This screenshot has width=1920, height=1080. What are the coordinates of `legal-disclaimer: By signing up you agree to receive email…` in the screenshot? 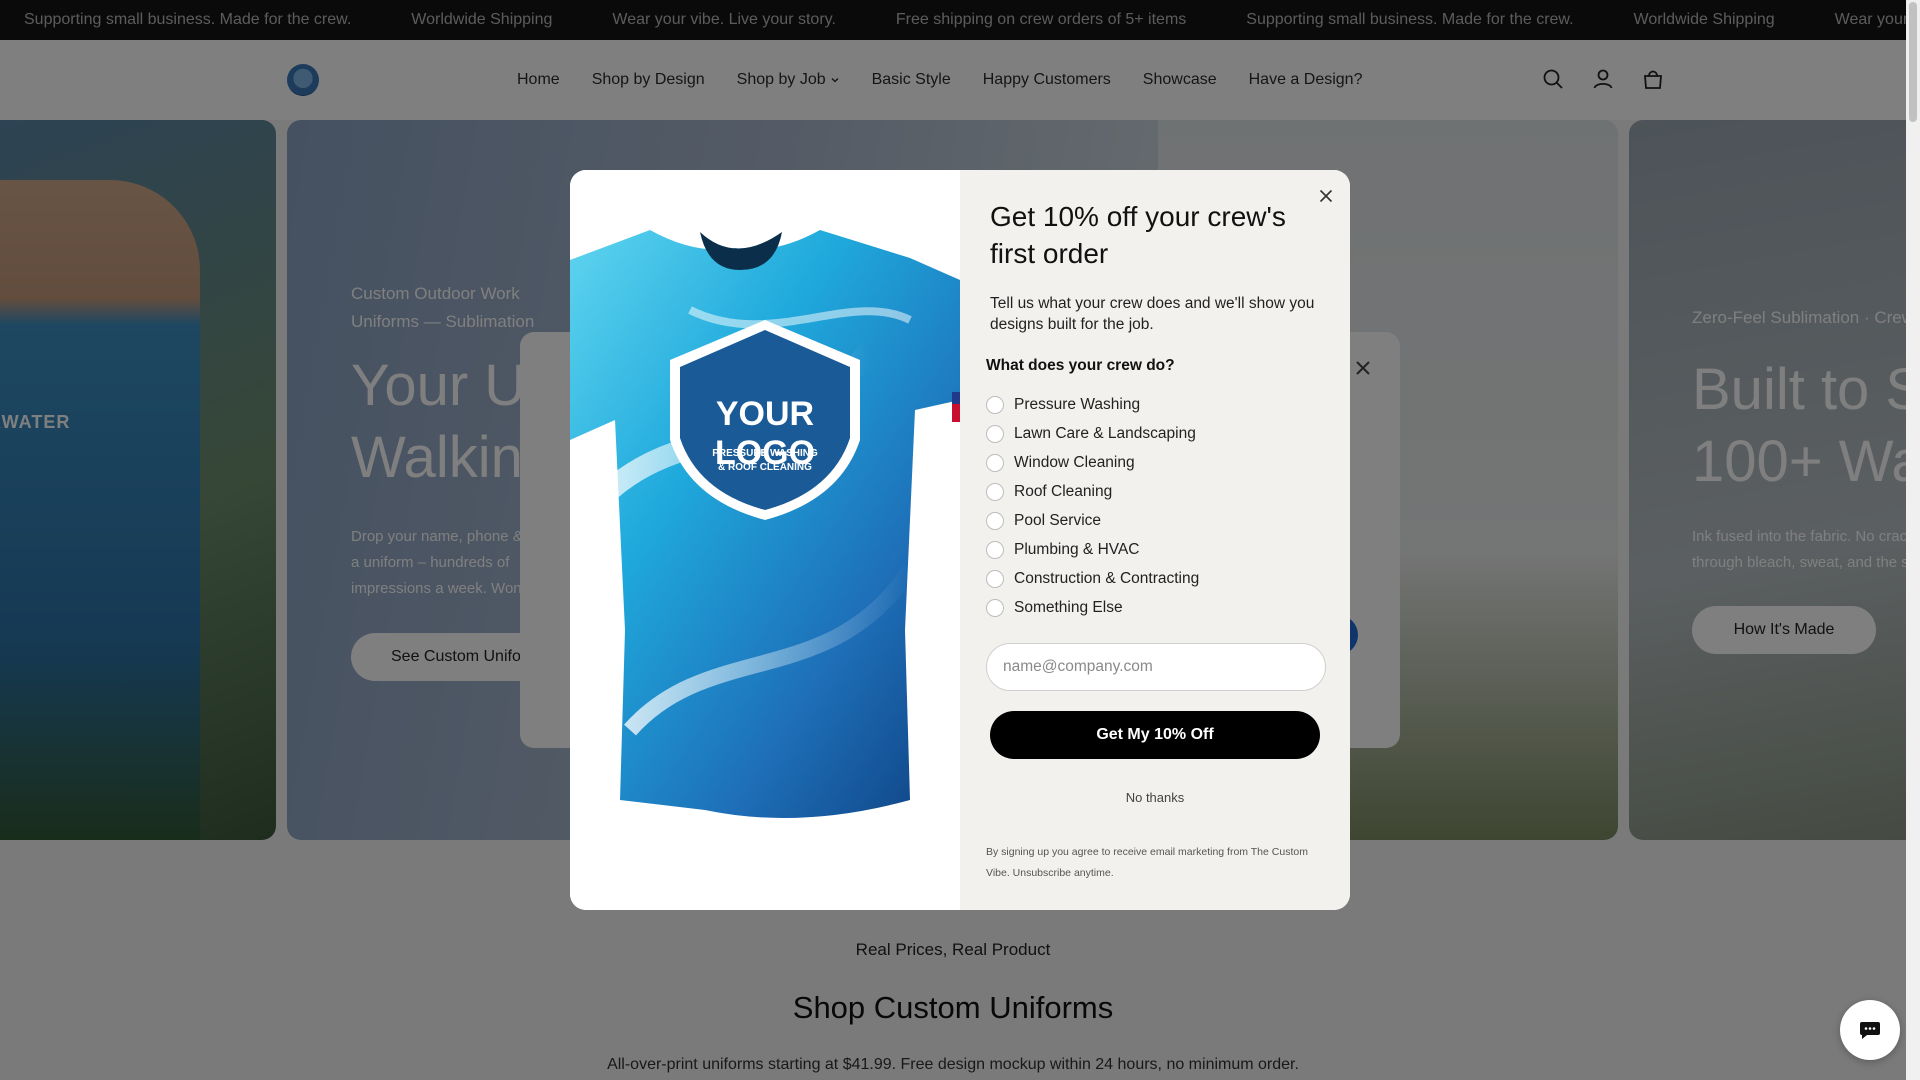 It's located at (1147, 862).